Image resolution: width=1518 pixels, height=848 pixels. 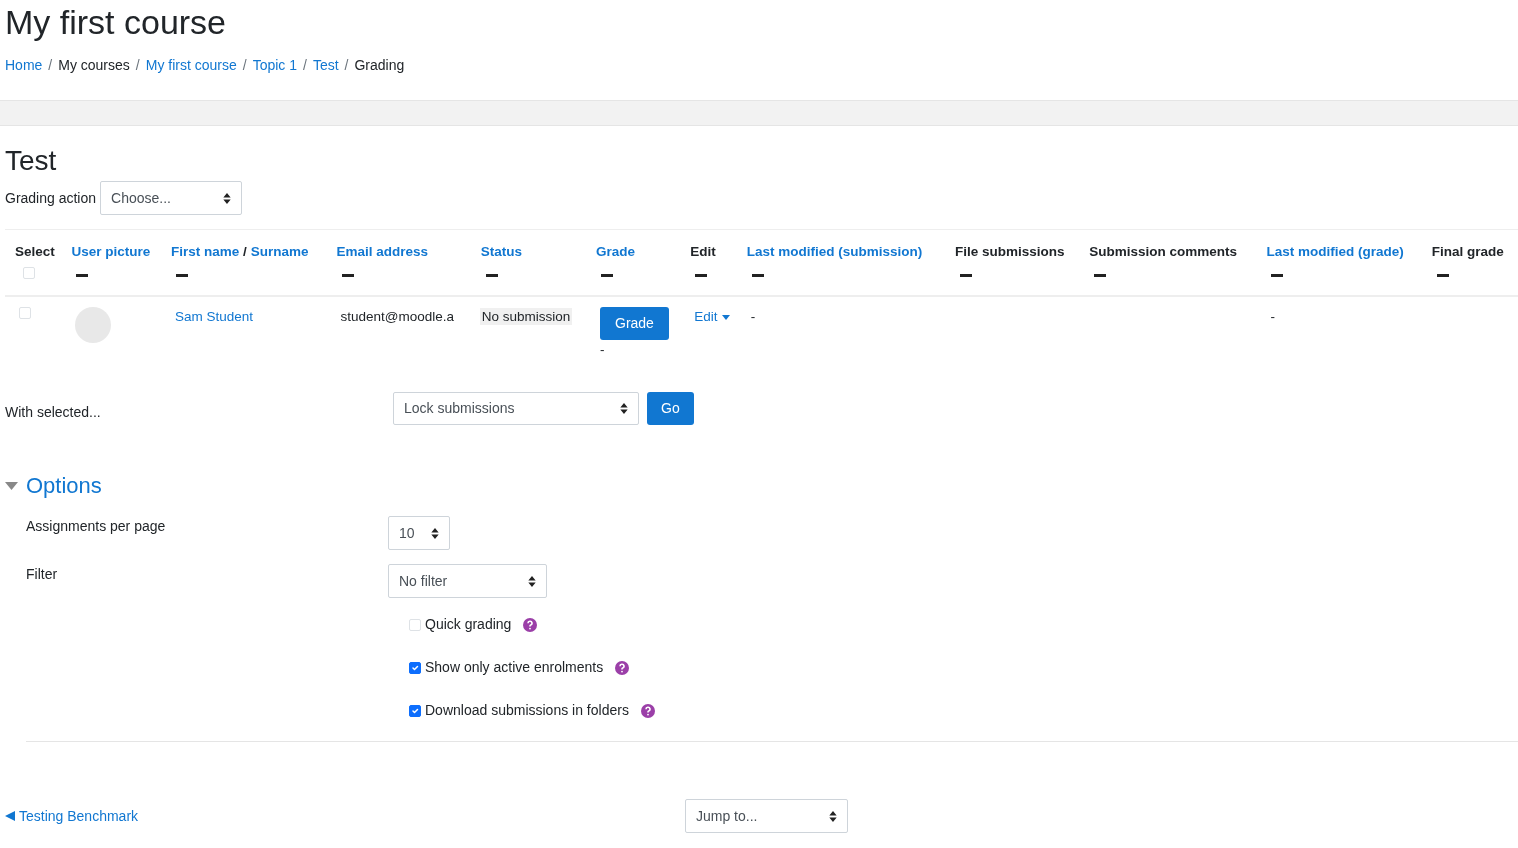 I want to click on checkbox-label: Quick grading, so click(x=468, y=625).